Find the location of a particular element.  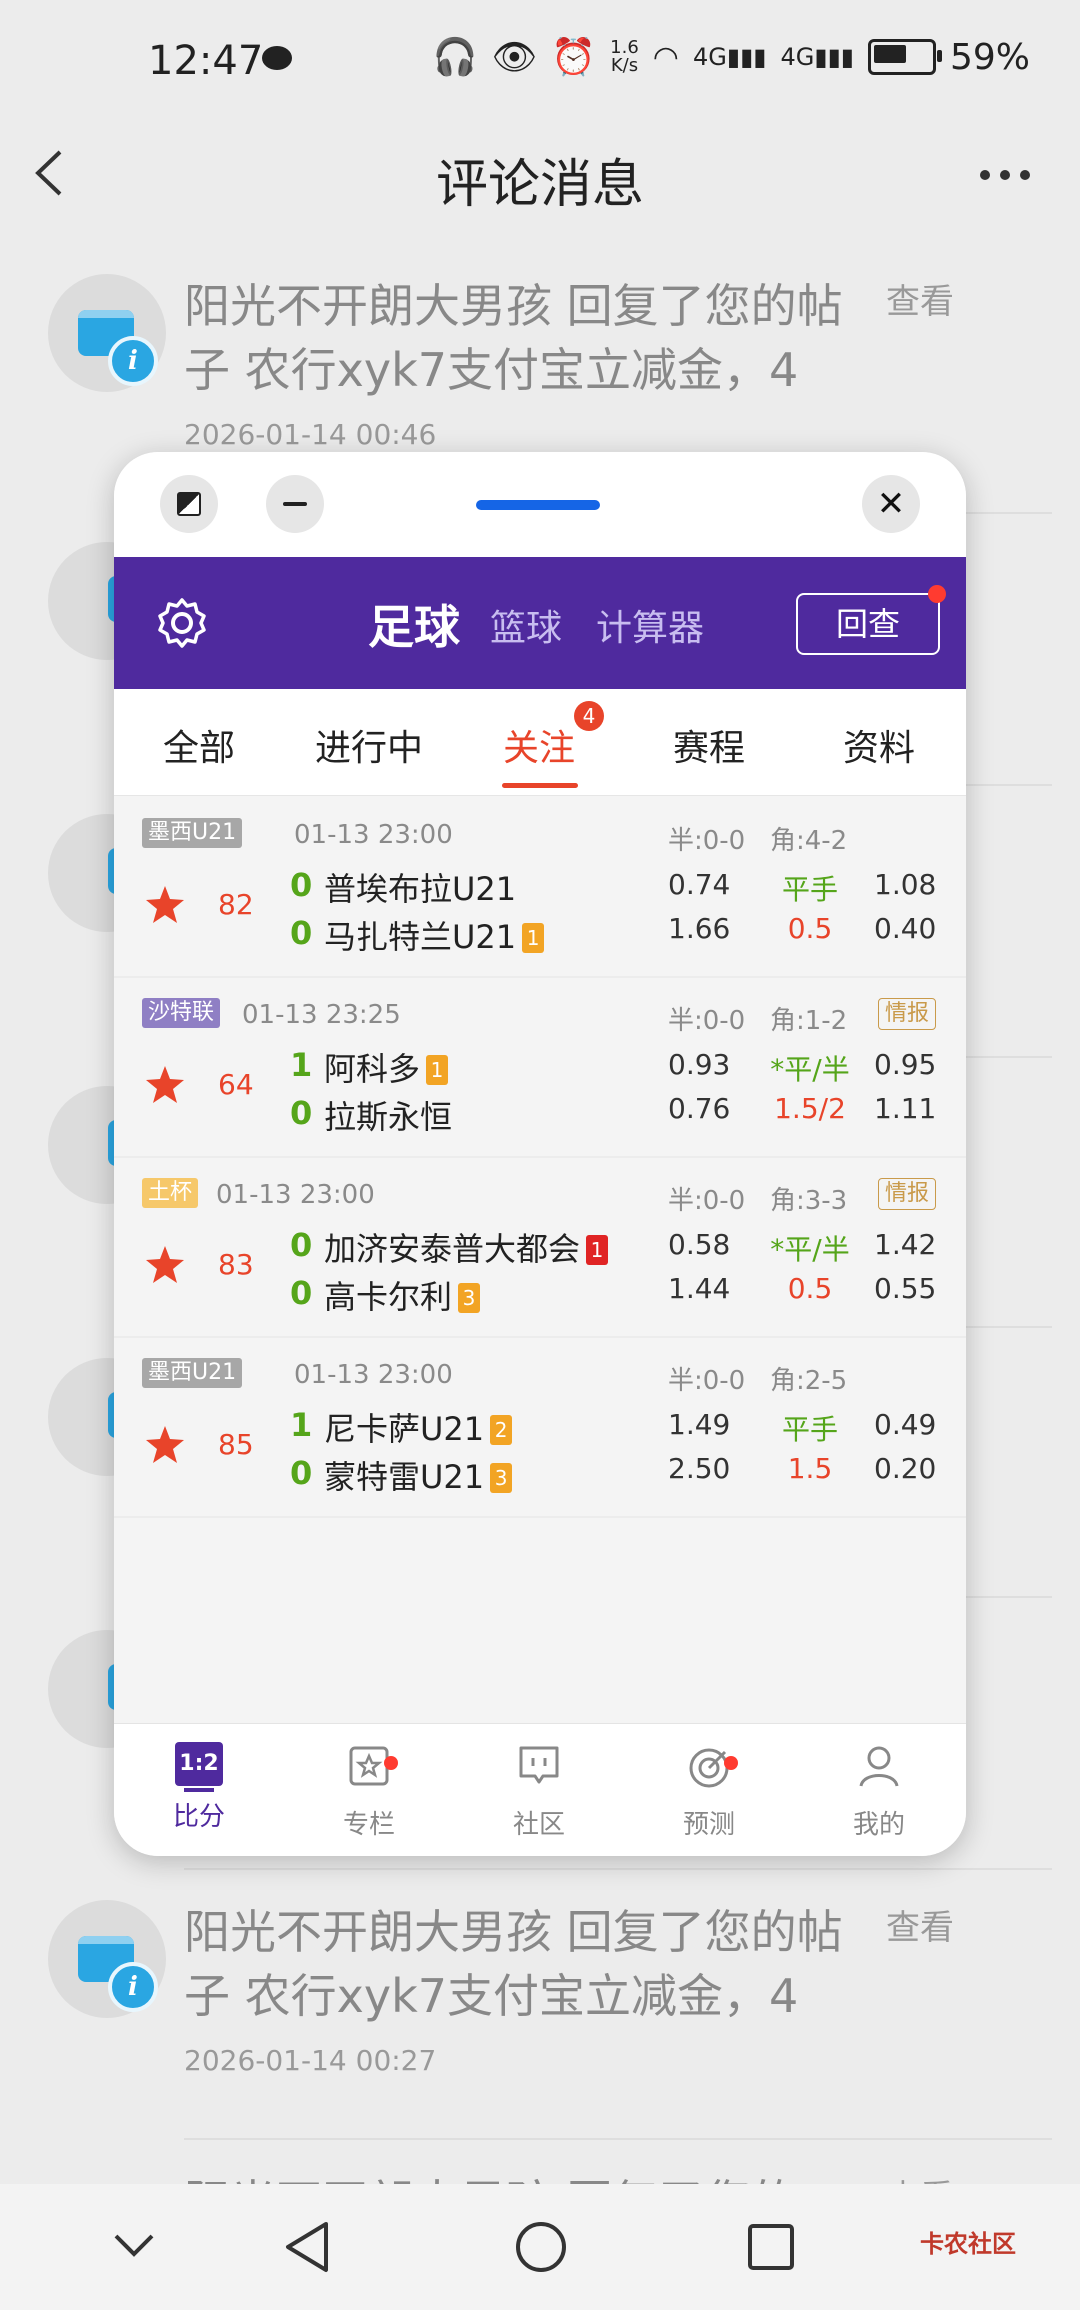

status-bar: 12:47 🎧 👁 ⏰ 1.6 K/s ◠ 4G▮▮▮ 4G▮▮▮ 59% is located at coordinates (540, 60).